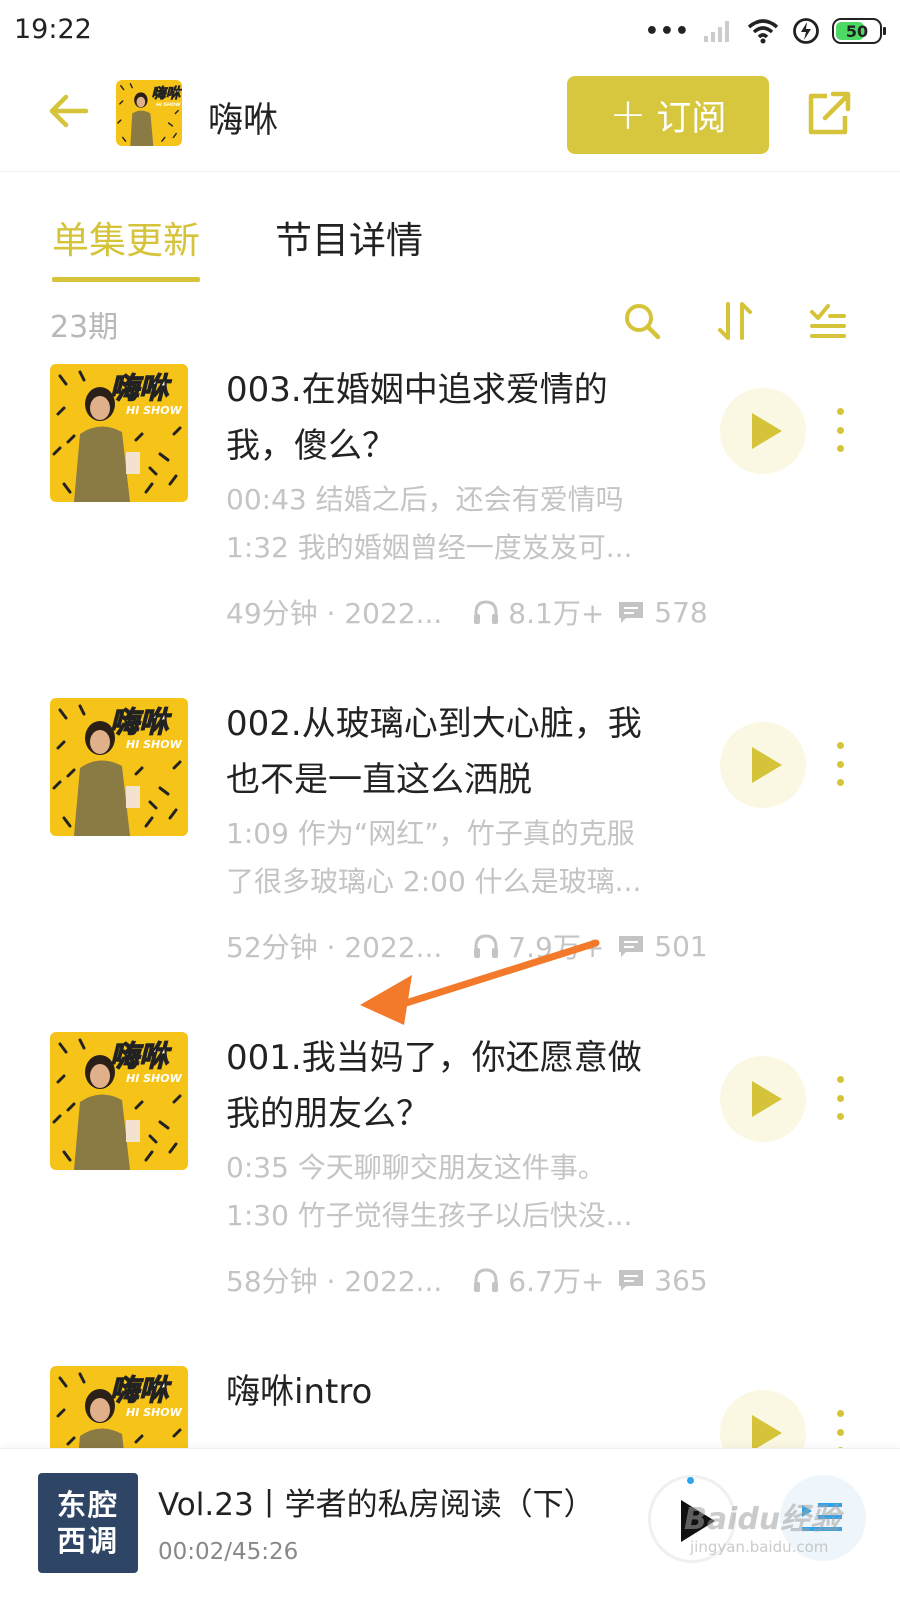 The image size is (900, 1600). Describe the element at coordinates (556, 1281) in the screenshot. I see `play-count: 6.7万+` at that location.